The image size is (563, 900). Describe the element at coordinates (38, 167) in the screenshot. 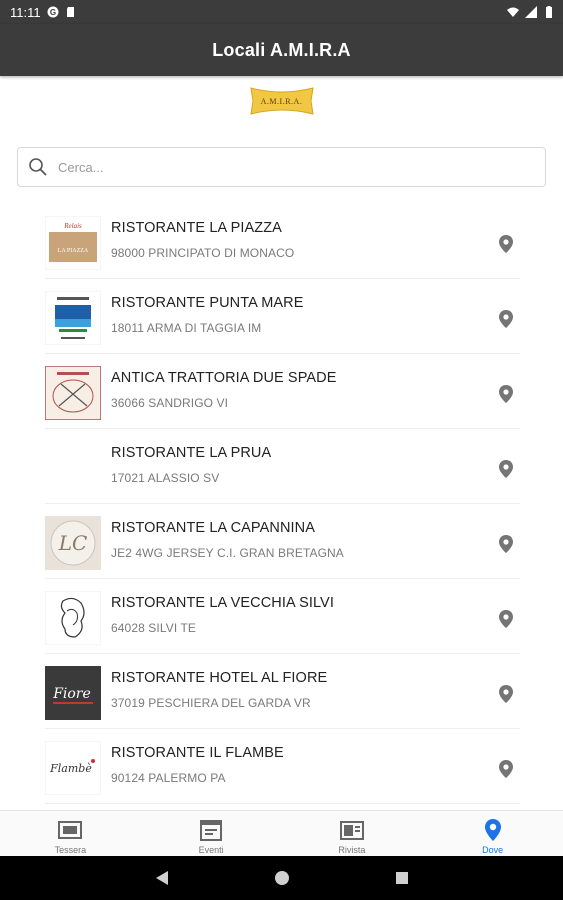

I see `search-icon` at that location.